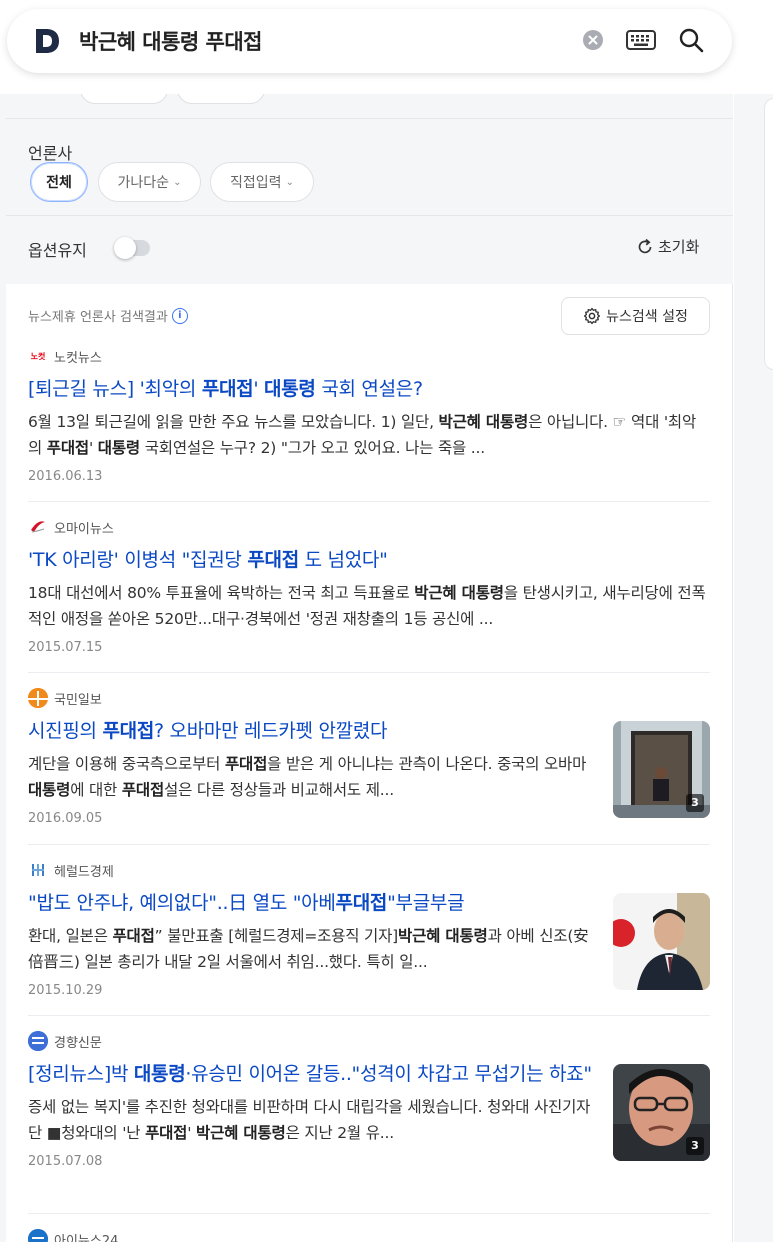 This screenshot has width=773, height=1242. I want to click on press-logo-icon: 노컷, so click(38, 356).